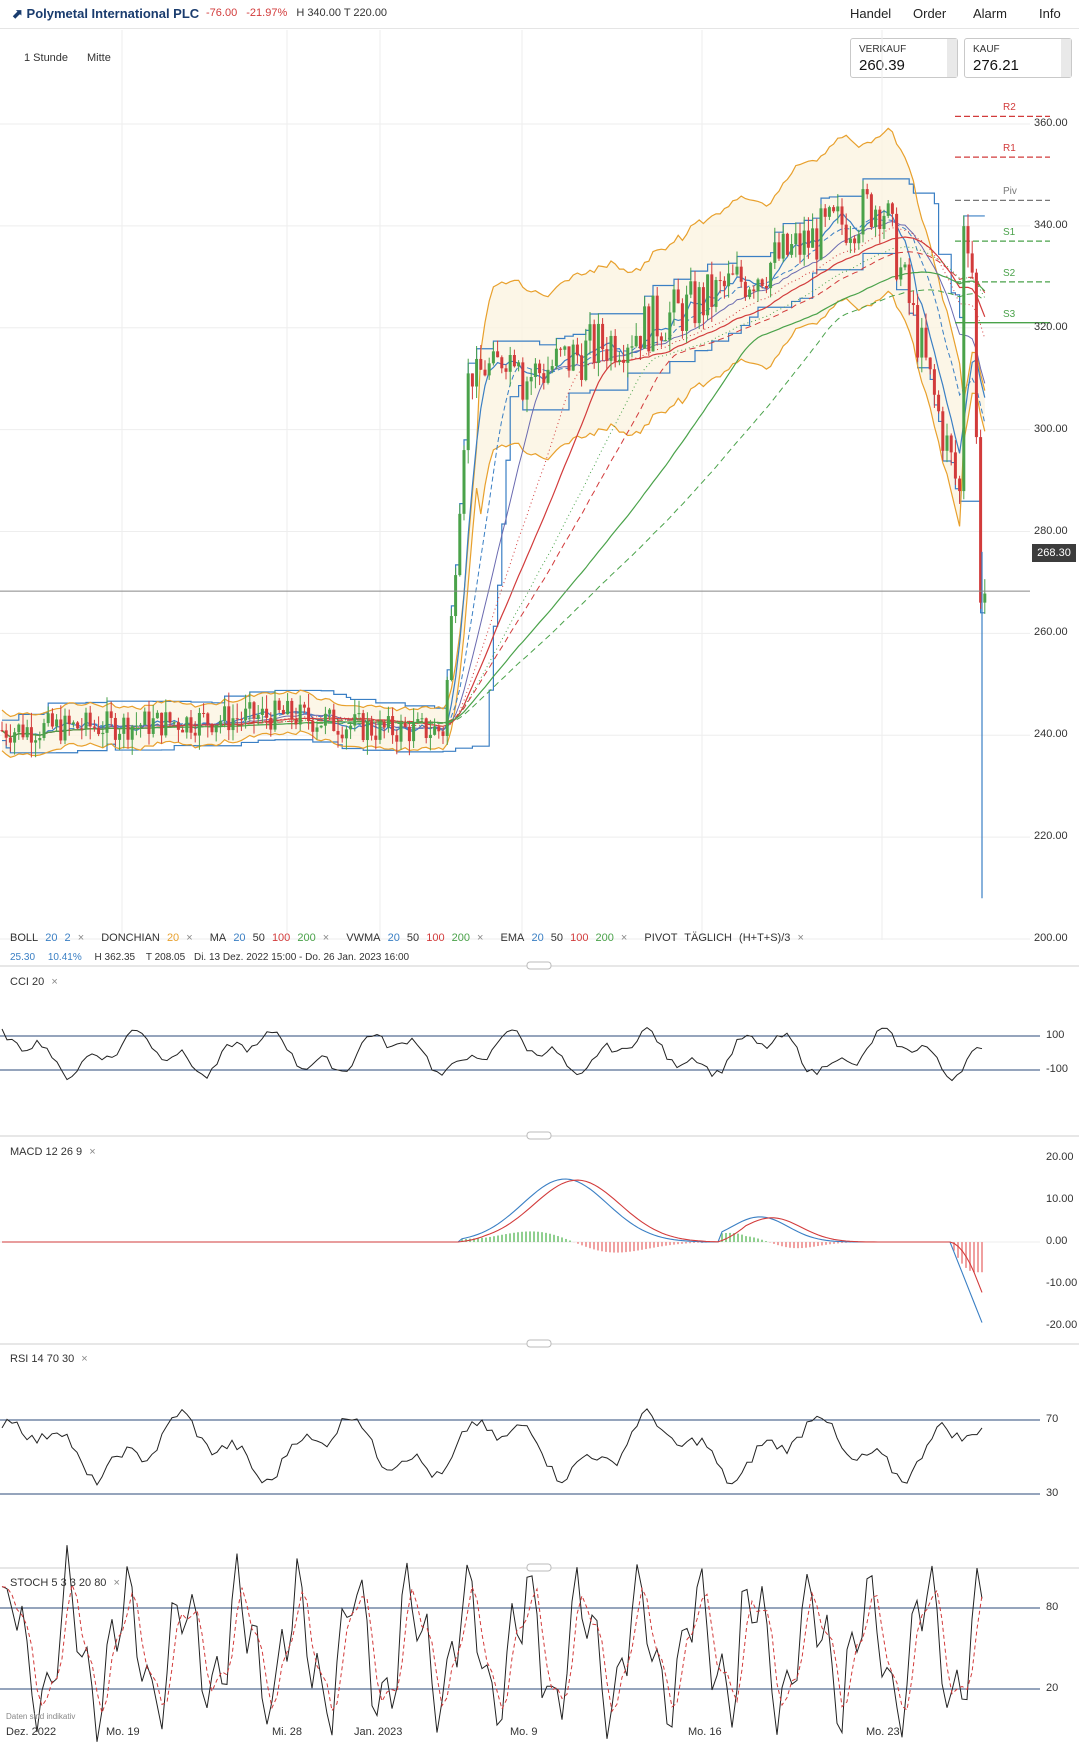  Describe the element at coordinates (26, 1152) in the screenshot. I see `macd-name: MACD` at that location.